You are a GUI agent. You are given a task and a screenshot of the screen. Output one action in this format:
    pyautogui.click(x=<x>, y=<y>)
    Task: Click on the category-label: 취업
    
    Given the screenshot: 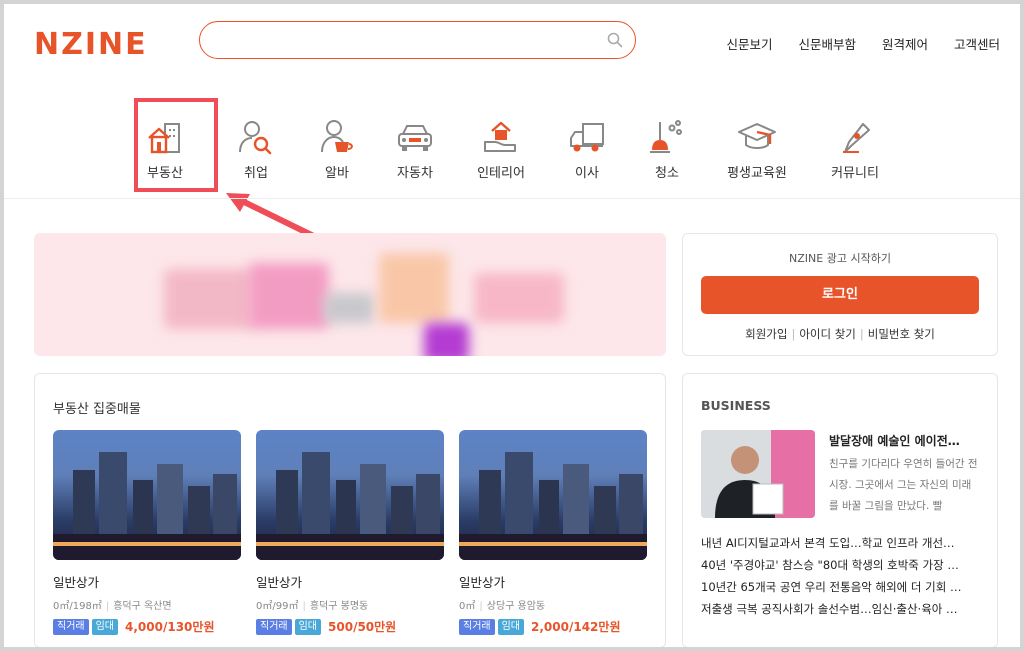 What is the action you would take?
    pyautogui.click(x=256, y=173)
    